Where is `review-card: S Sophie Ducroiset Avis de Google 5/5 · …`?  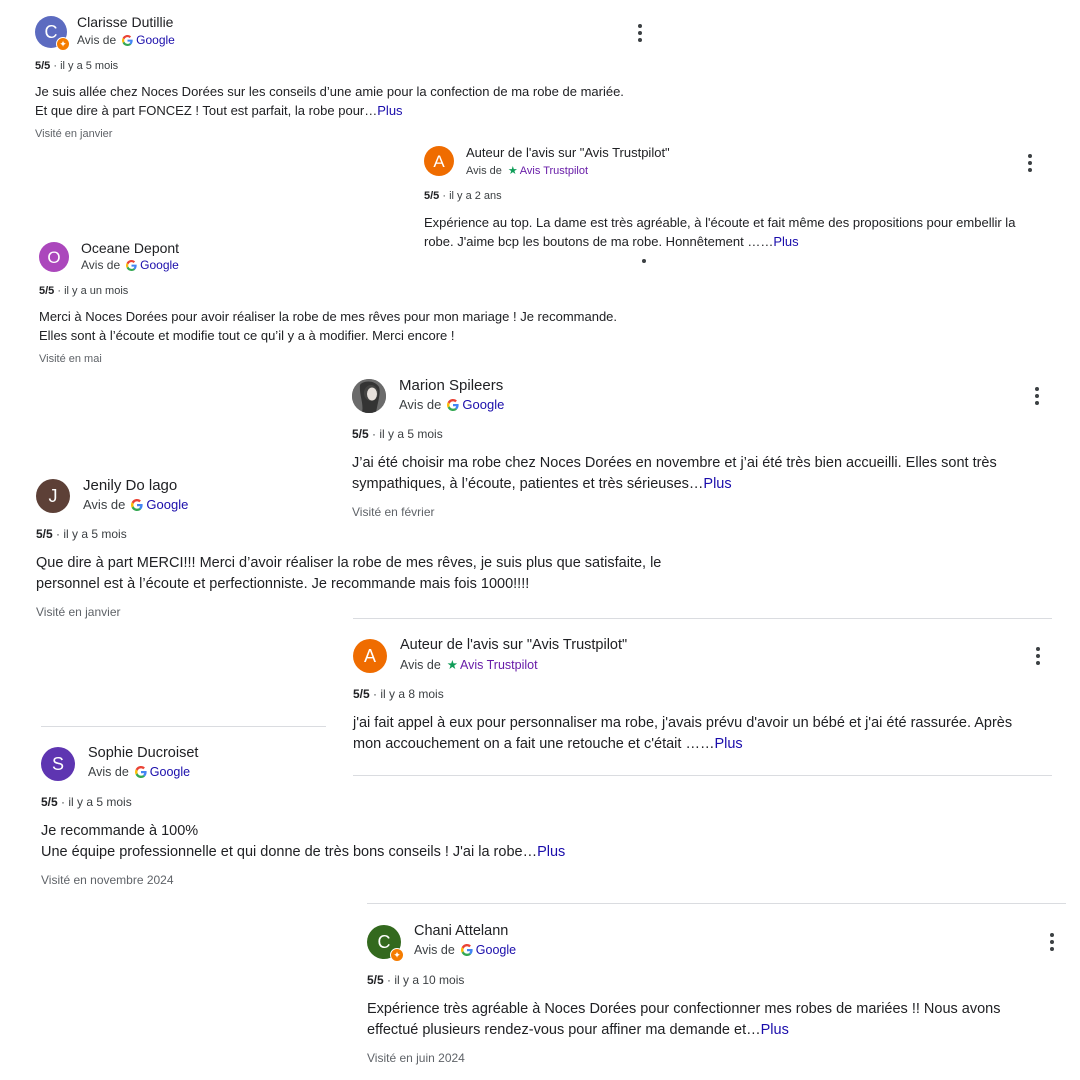 review-card: S Sophie Ducroiset Avis de Google 5/5 · … is located at coordinates (351, 816).